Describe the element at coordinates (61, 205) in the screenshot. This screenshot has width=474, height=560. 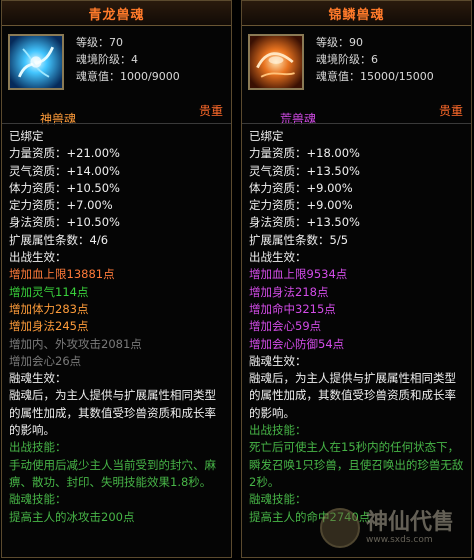
I see `left-attribute-line: 定力资质：+7.00%` at that location.